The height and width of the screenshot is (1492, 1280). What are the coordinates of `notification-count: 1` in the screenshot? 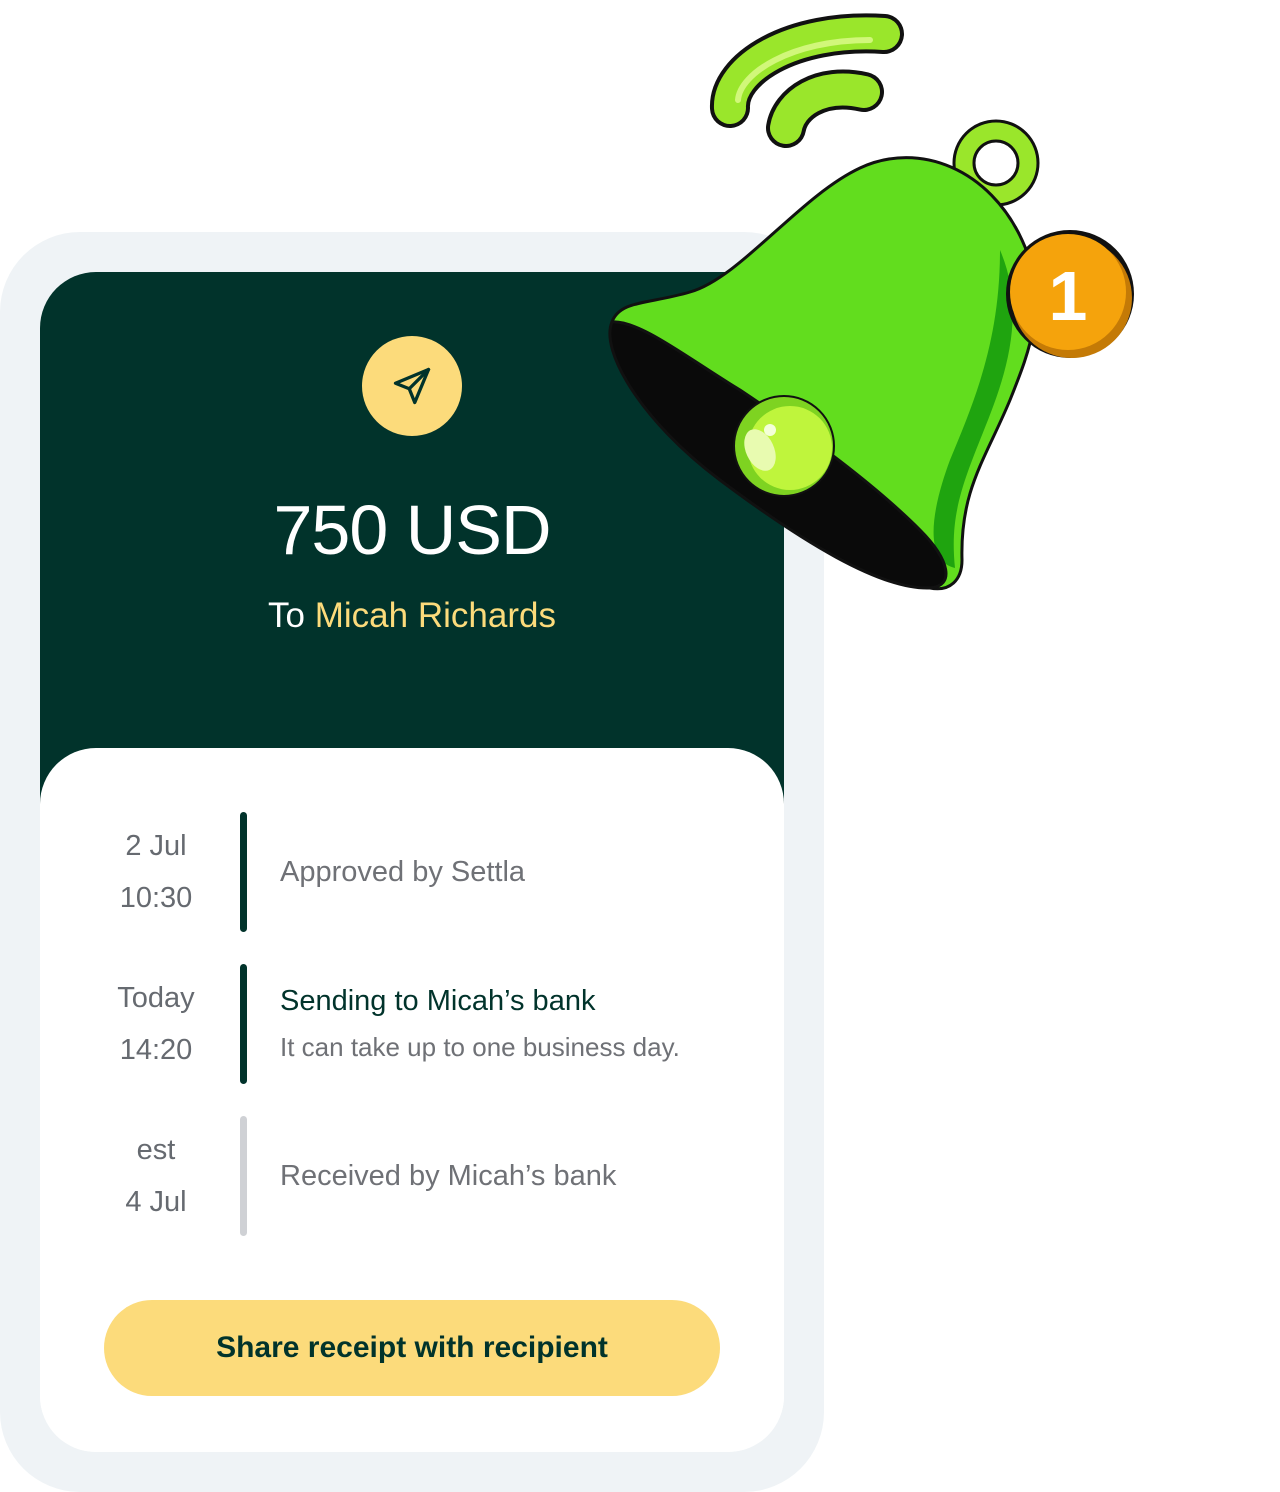 It's located at (1068, 296).